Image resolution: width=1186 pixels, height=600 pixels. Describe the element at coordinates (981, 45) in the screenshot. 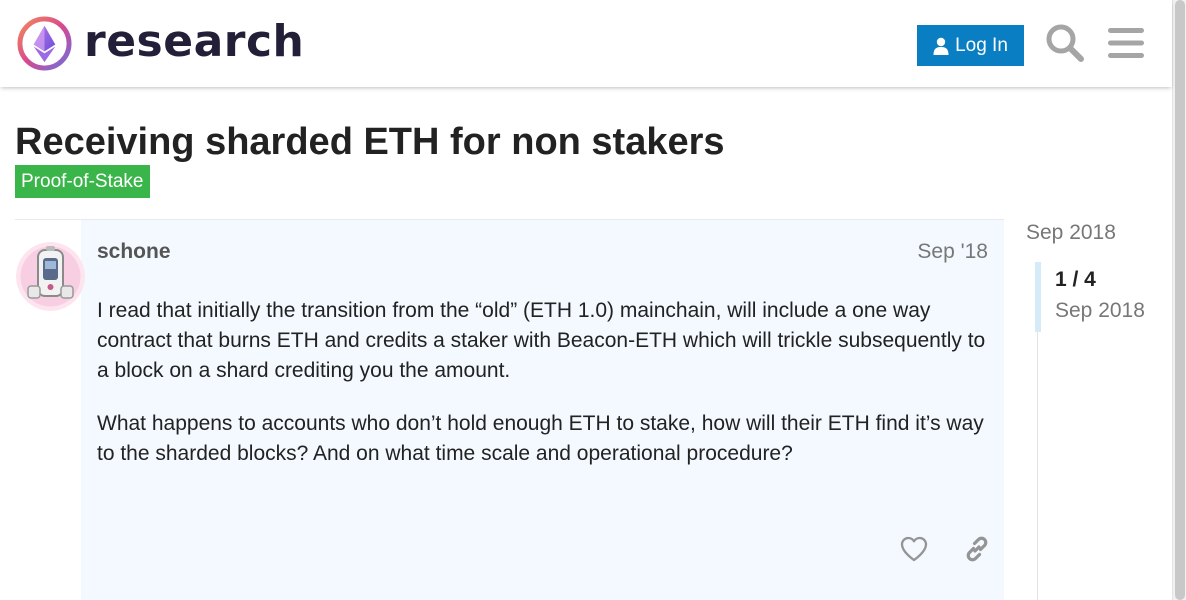

I see `login-label: Log In` at that location.